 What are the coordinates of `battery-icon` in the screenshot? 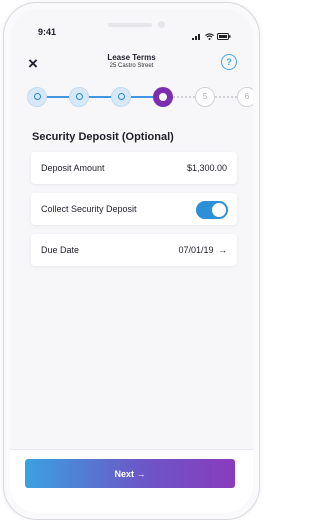 It's located at (224, 36).